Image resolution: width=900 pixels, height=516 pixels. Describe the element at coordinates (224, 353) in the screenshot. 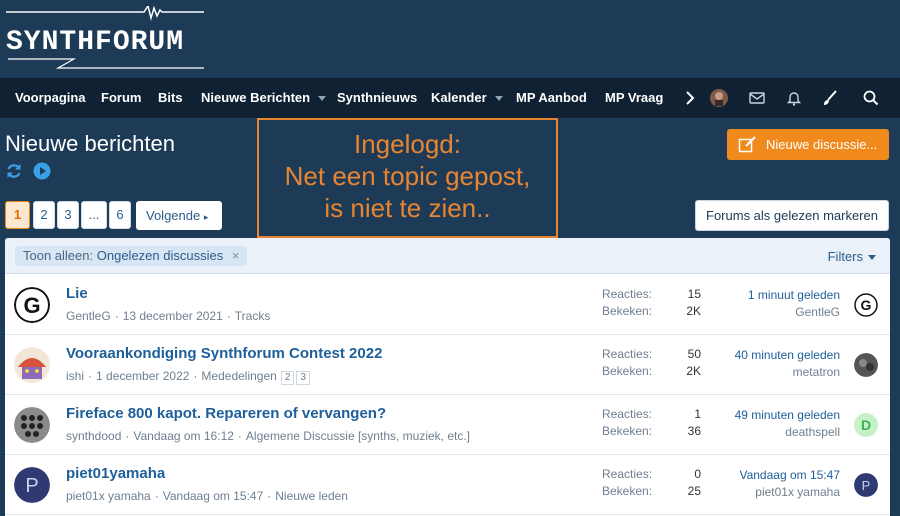

I see `thread-title: Vooraankondiging Synthforum Contest 2022` at that location.